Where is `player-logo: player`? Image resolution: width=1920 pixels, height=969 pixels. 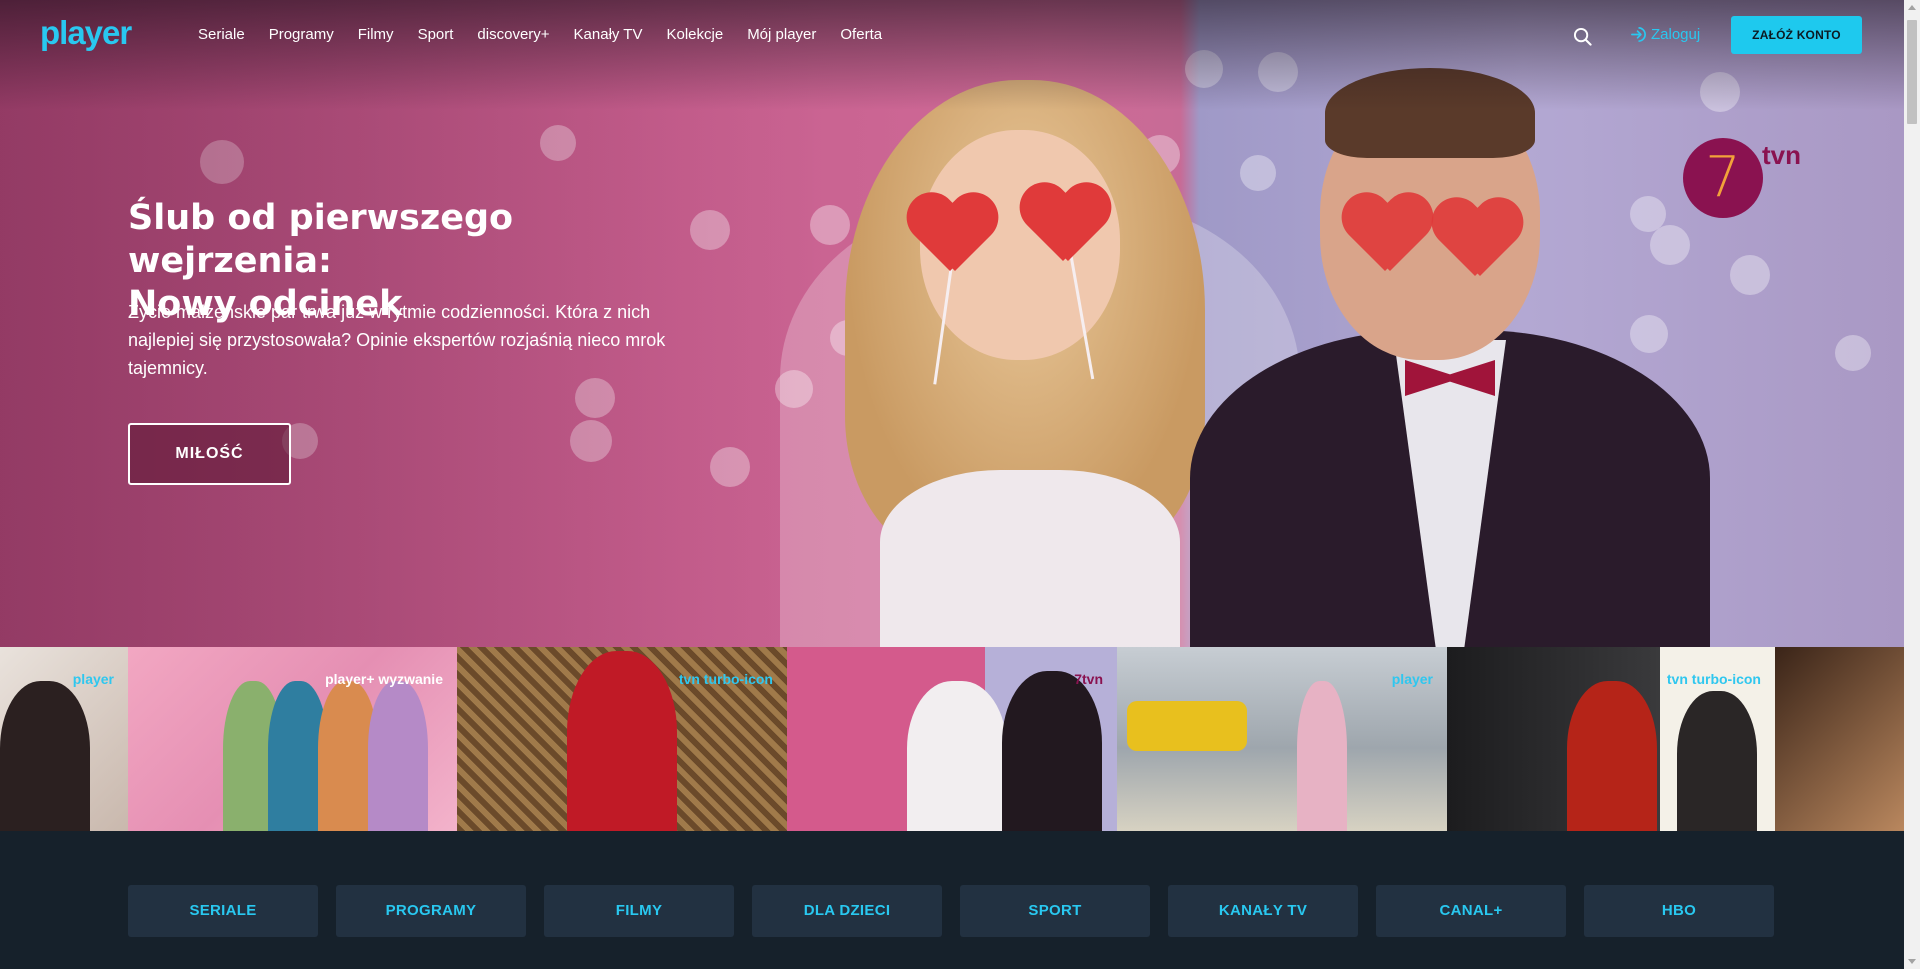
player-logo: player is located at coordinates (86, 33).